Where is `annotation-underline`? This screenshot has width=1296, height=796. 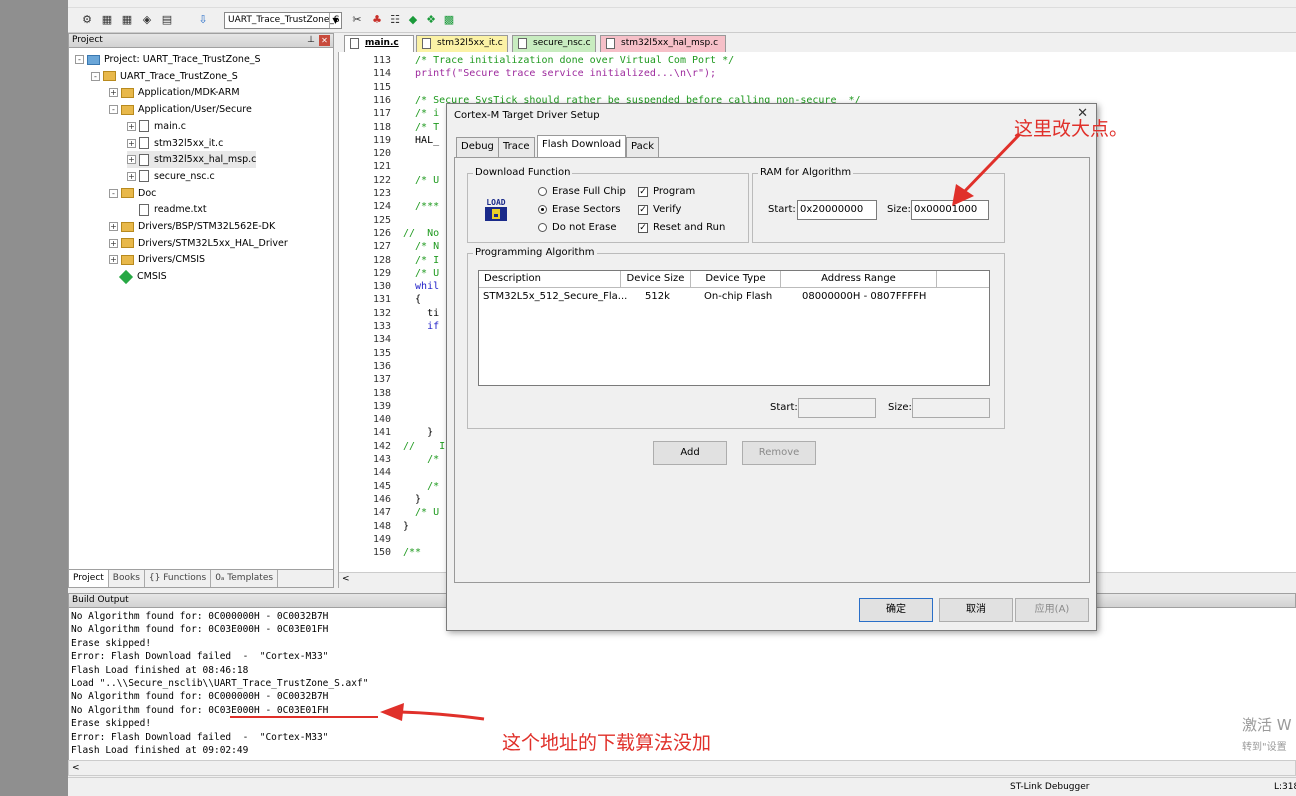 annotation-underline is located at coordinates (304, 717).